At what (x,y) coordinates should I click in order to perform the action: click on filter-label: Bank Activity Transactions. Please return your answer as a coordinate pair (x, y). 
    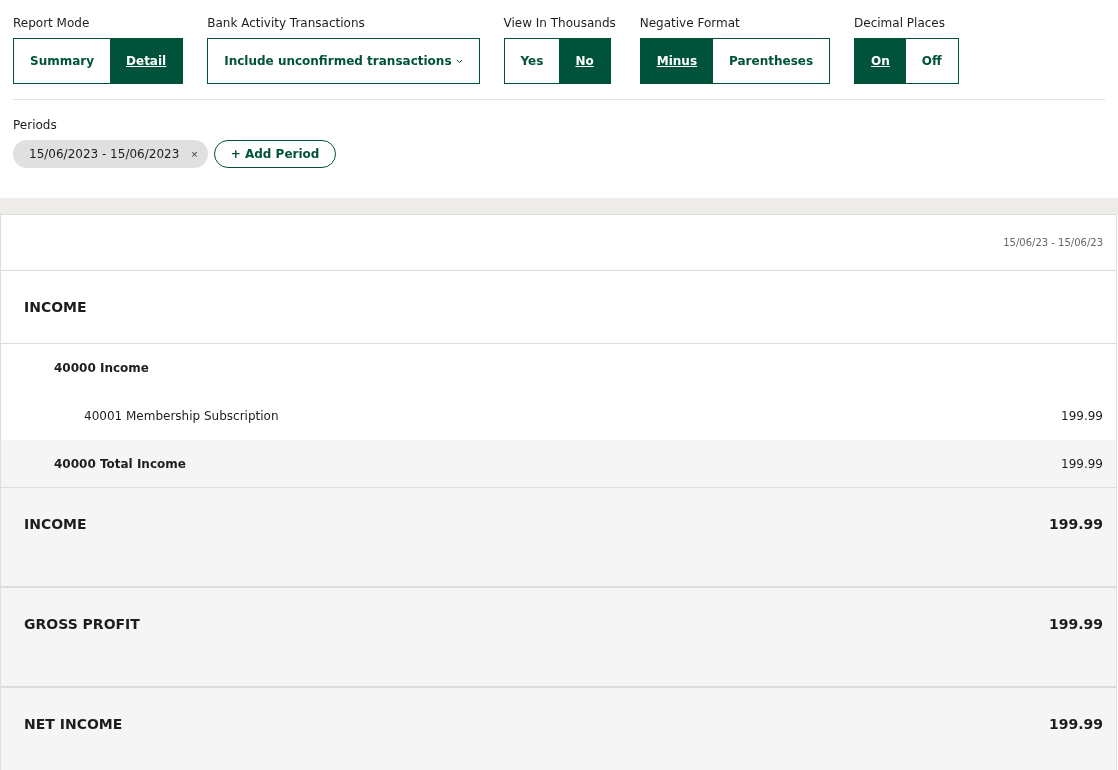
    Looking at the image, I should click on (286, 23).